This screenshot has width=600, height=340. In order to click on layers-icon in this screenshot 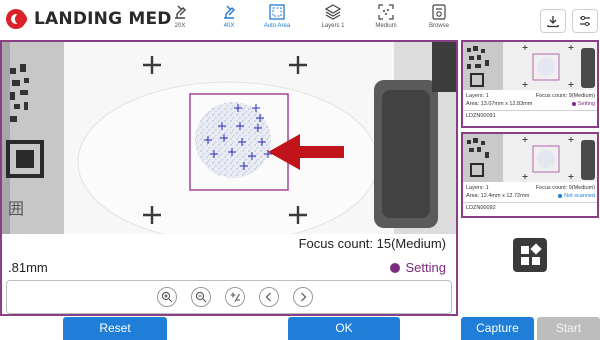, I will do `click(333, 12)`.